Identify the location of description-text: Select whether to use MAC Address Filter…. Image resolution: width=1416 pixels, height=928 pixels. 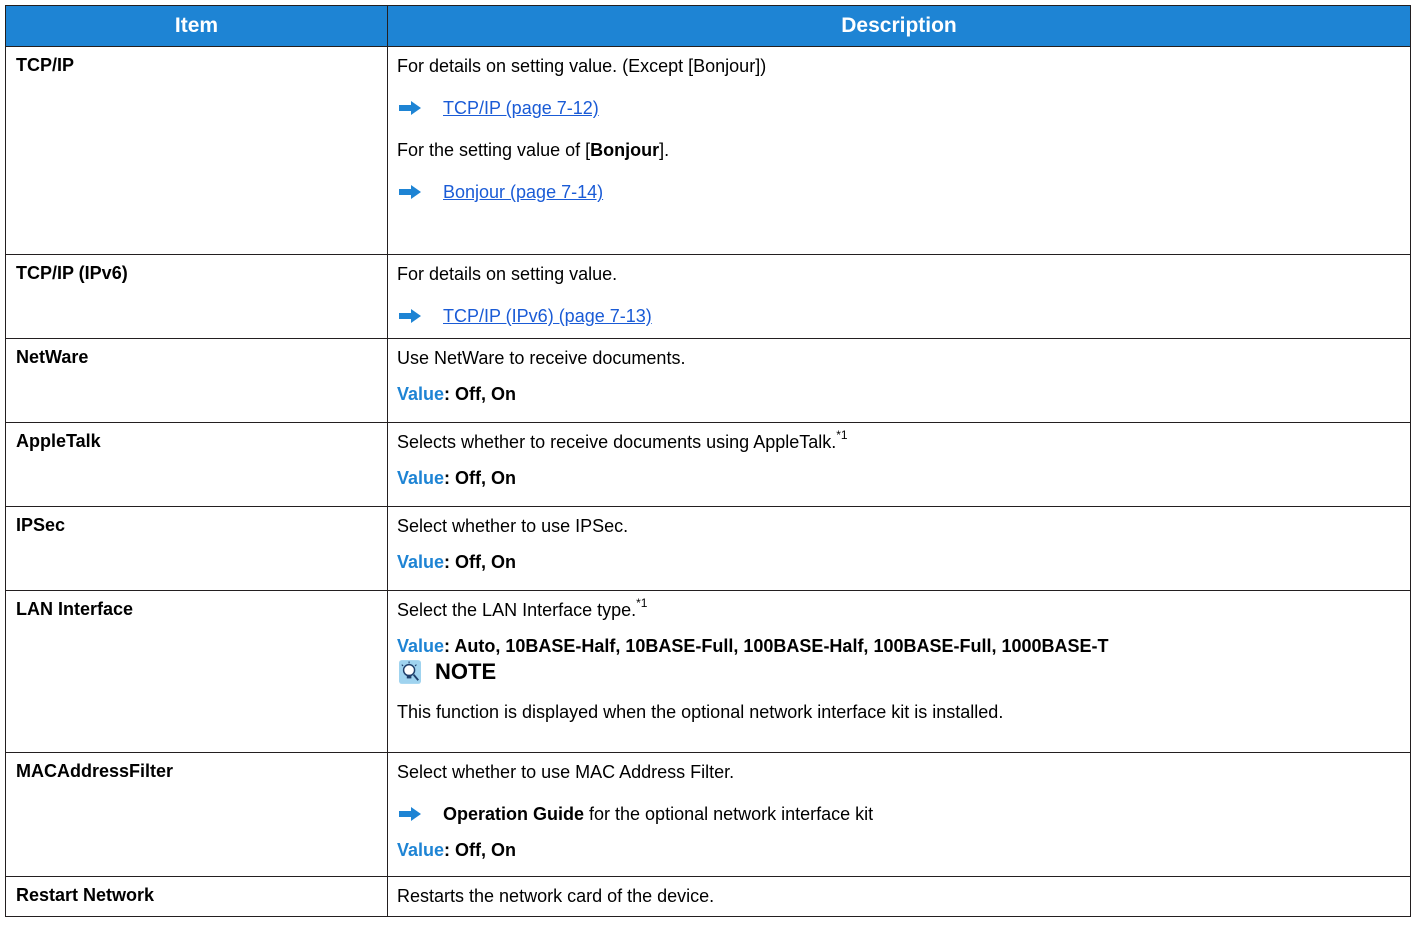
(566, 772).